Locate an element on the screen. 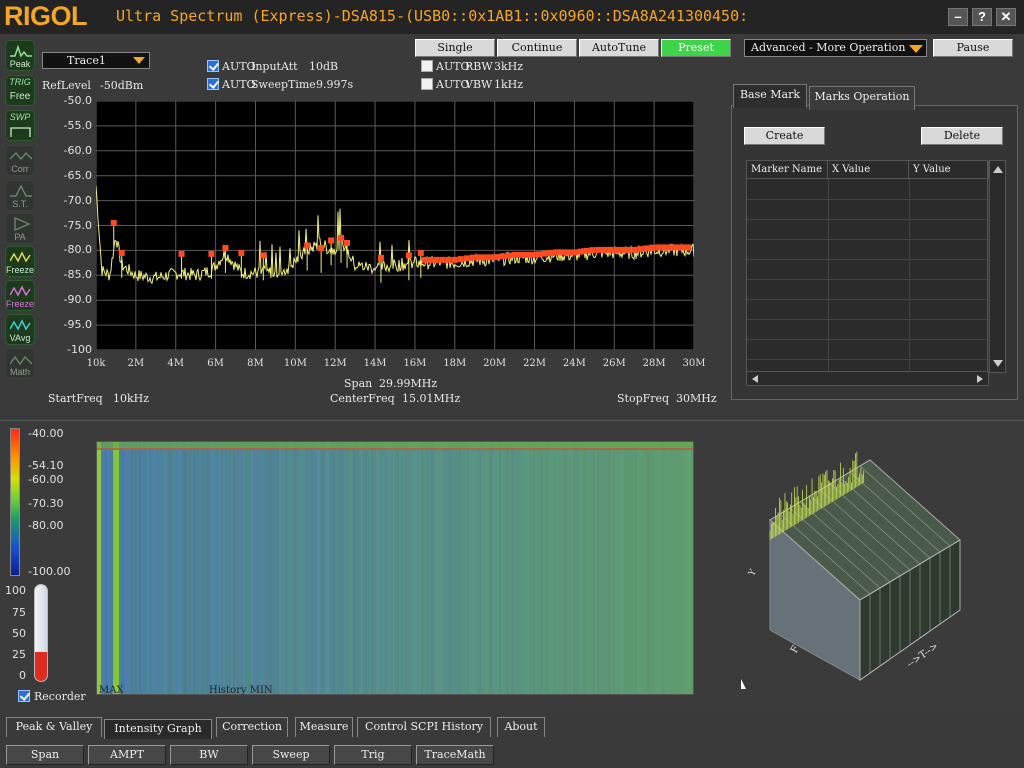 The width and height of the screenshot is (1024, 768). help-button: ? is located at coordinates (982, 17).